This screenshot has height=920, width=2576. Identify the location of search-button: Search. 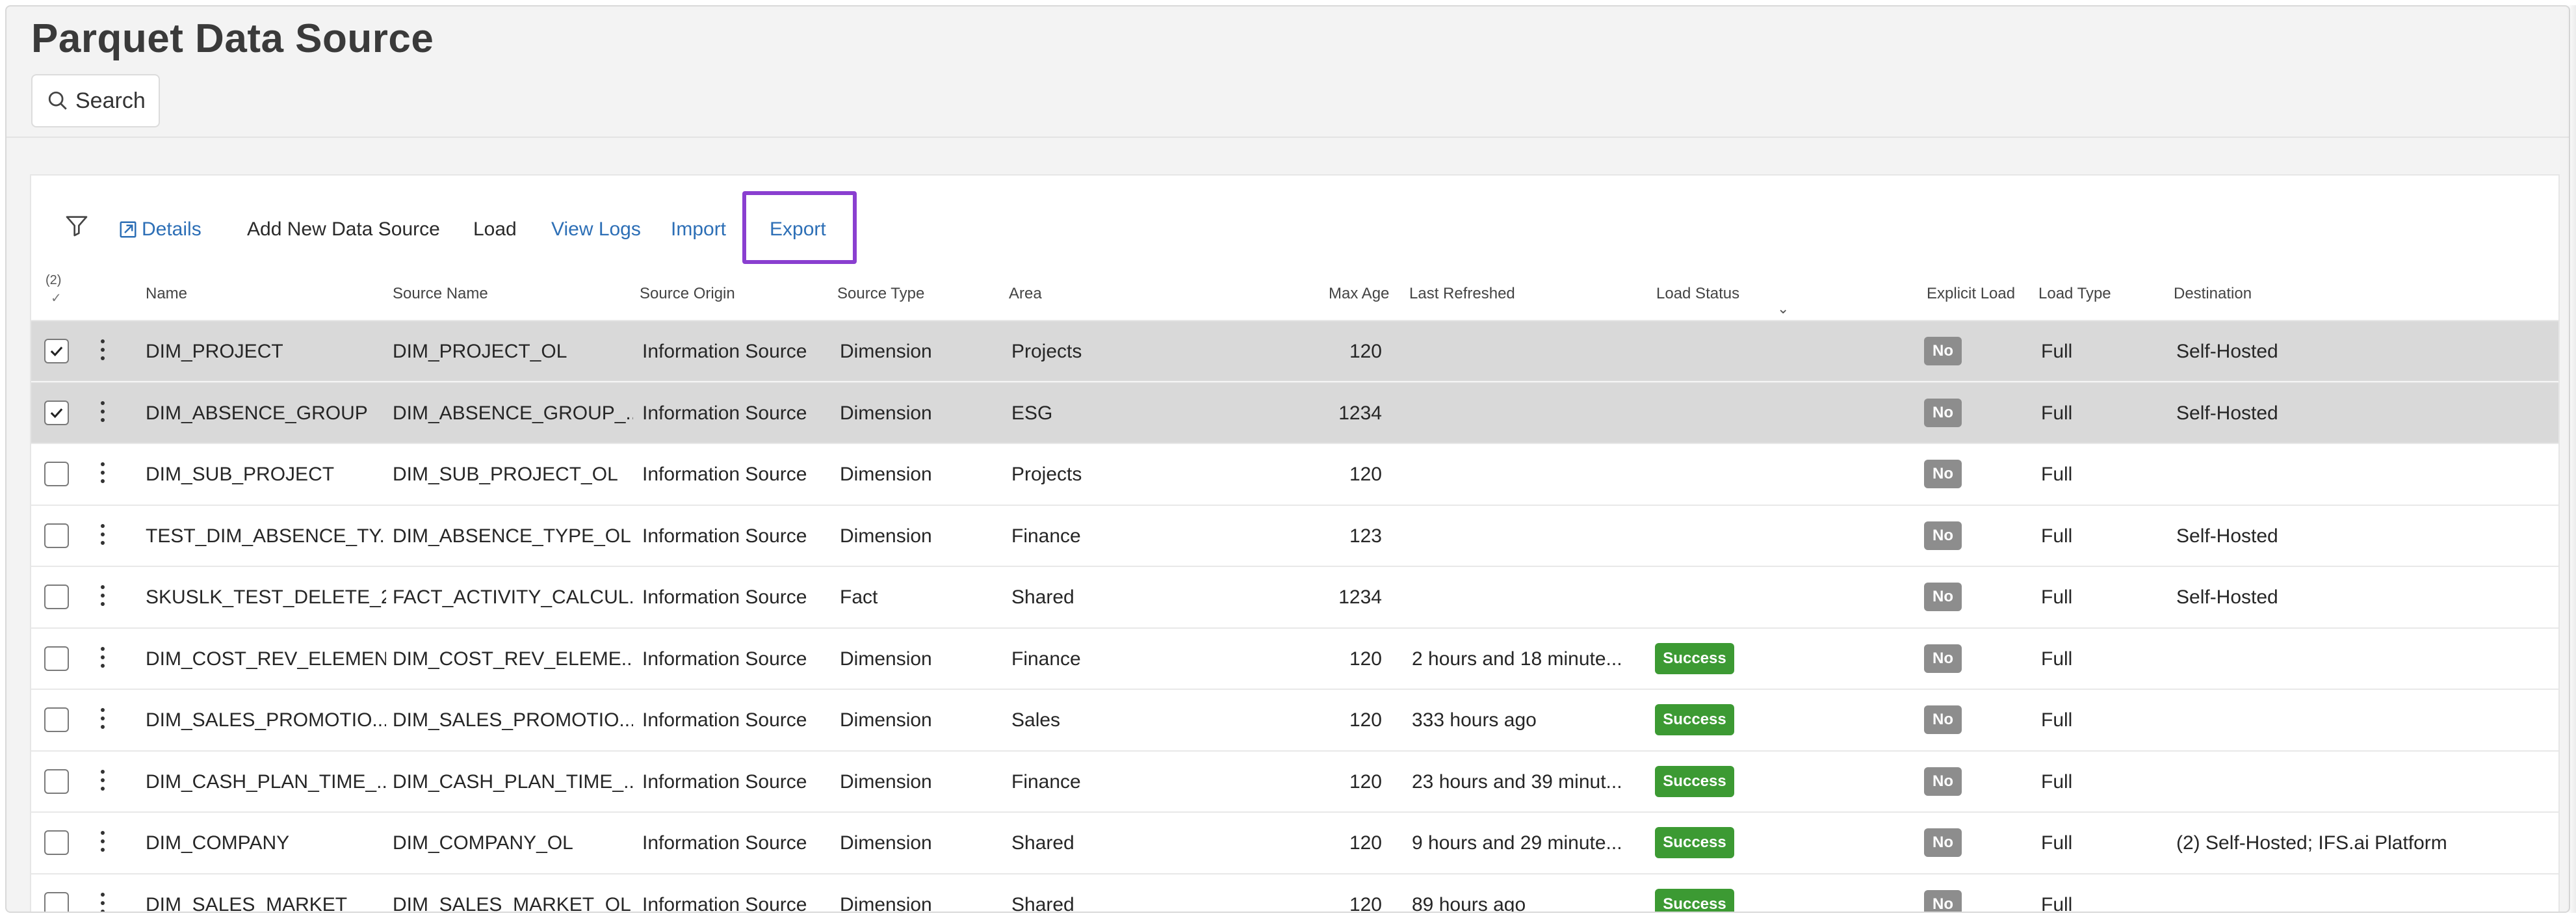
(95, 100).